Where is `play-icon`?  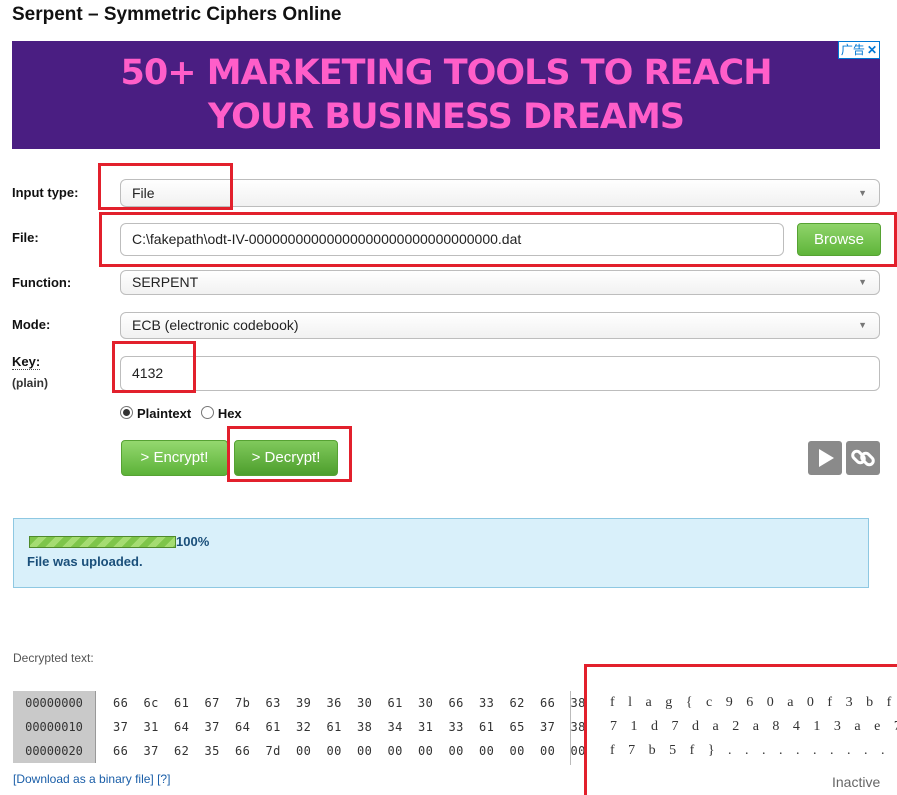
play-icon is located at coordinates (826, 458).